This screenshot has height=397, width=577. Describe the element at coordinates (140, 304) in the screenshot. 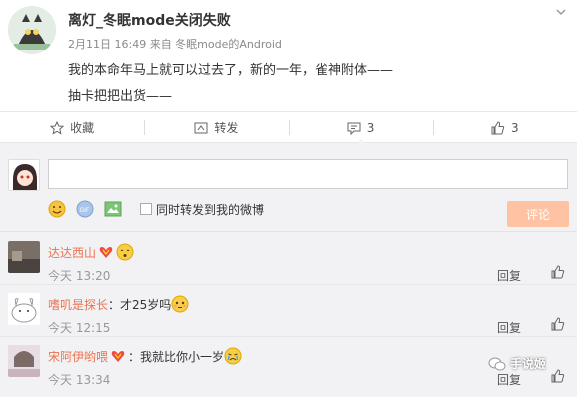

I see `comment-text: ：才25岁吗` at that location.